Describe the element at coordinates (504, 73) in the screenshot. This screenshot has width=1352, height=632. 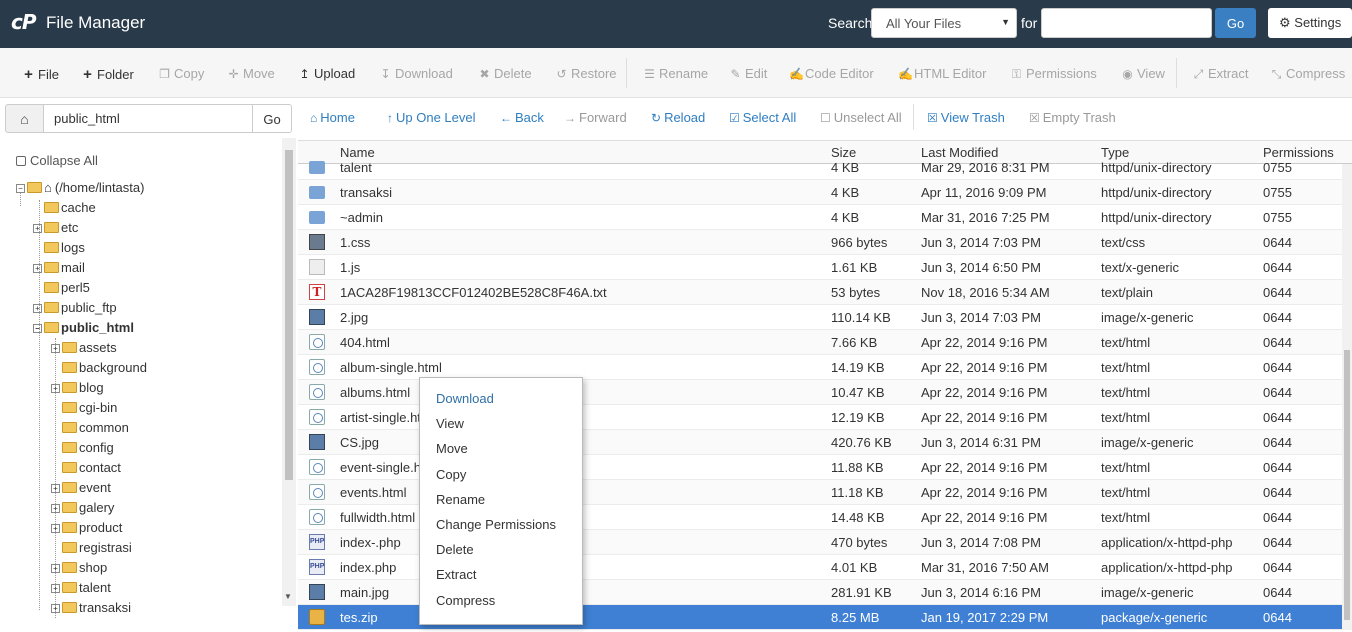
I see `delete-toolbar-button: ✖ Delete` at that location.